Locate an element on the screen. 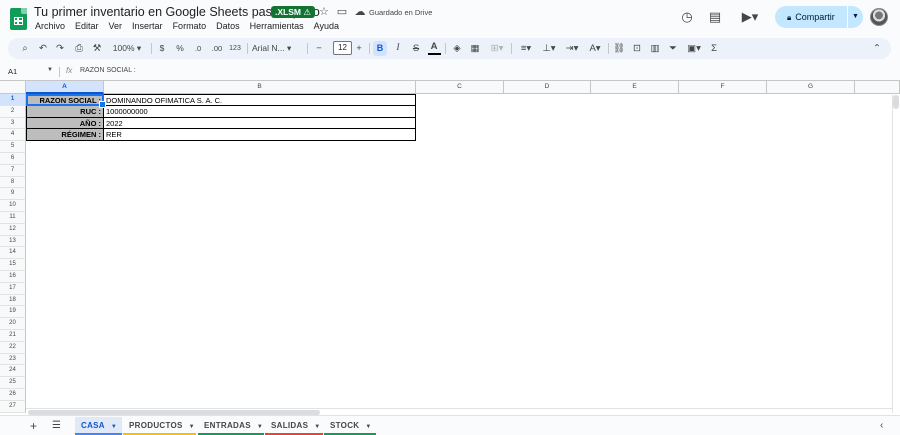 This screenshot has width=900, height=435. row-header: 6 is located at coordinates (13, 159).